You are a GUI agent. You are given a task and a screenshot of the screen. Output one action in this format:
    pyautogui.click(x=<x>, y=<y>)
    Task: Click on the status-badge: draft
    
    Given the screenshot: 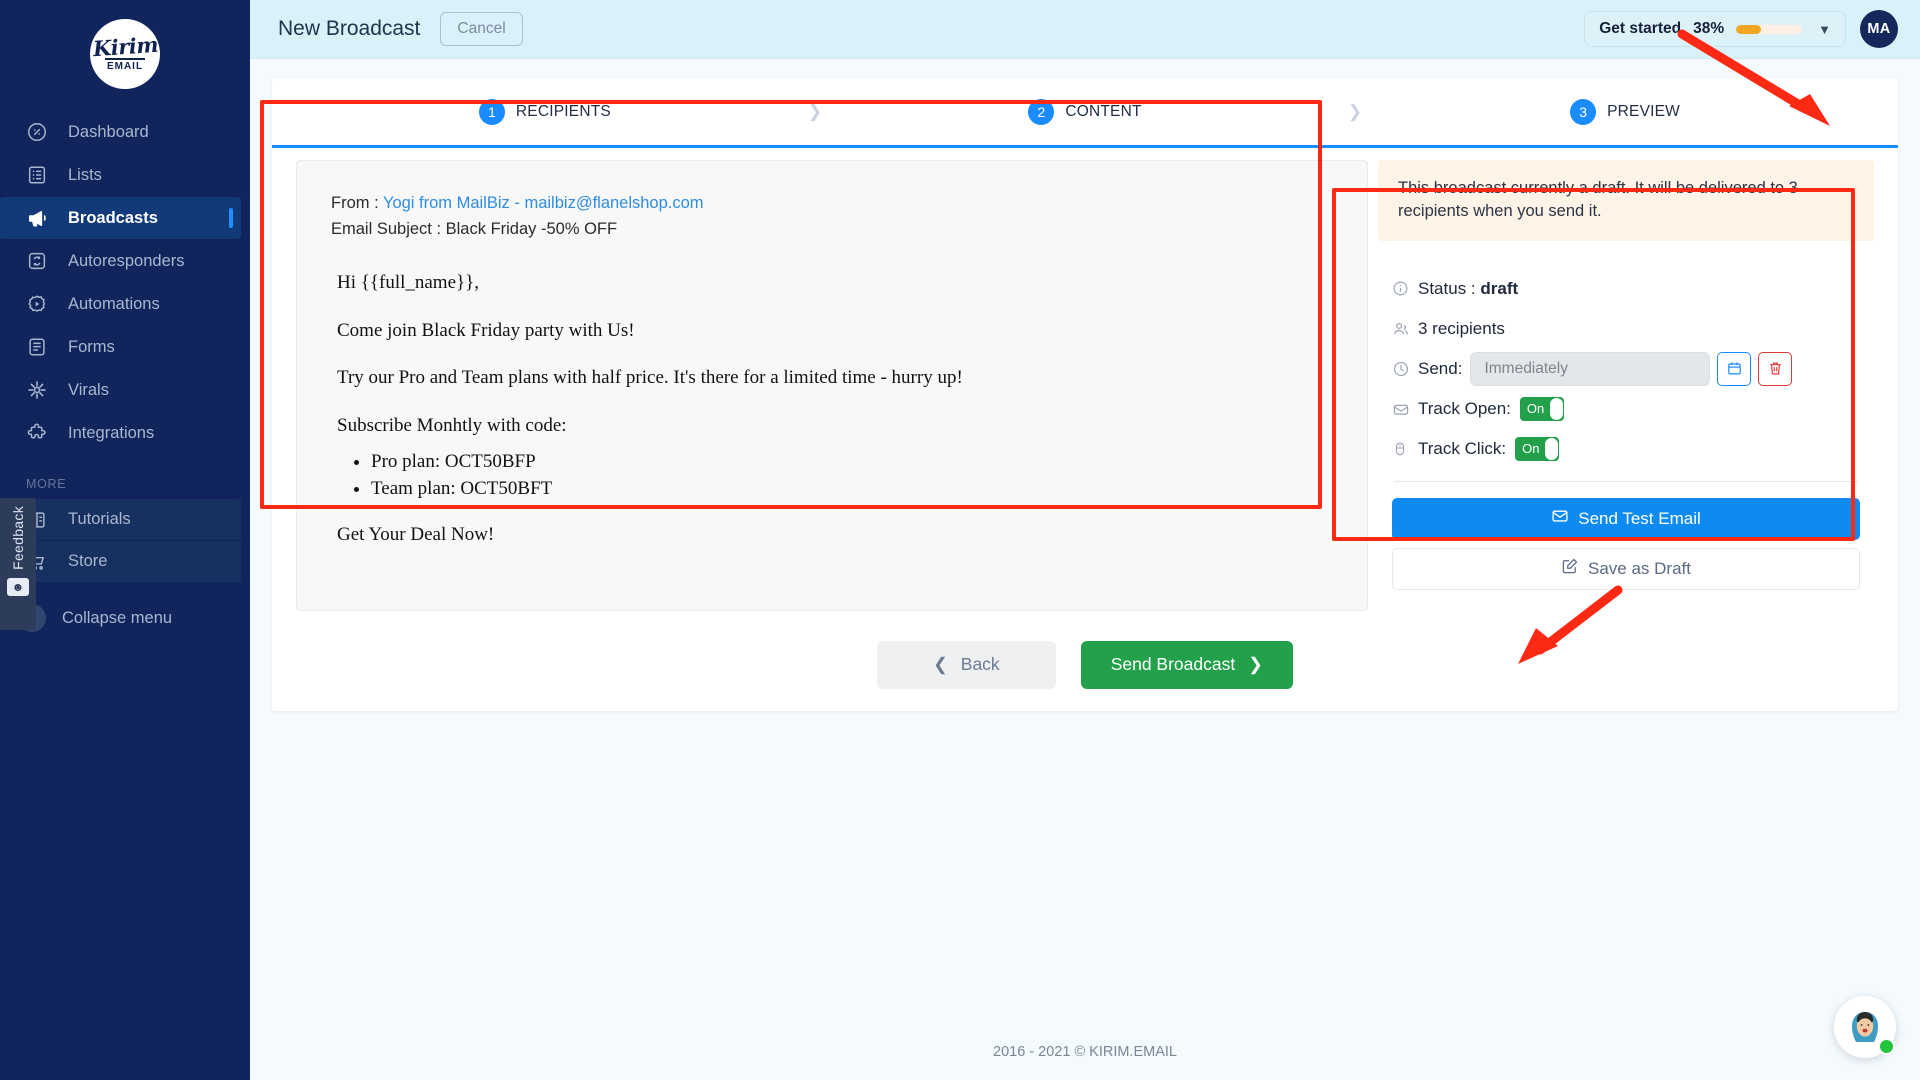 What is the action you would take?
    pyautogui.click(x=1499, y=288)
    